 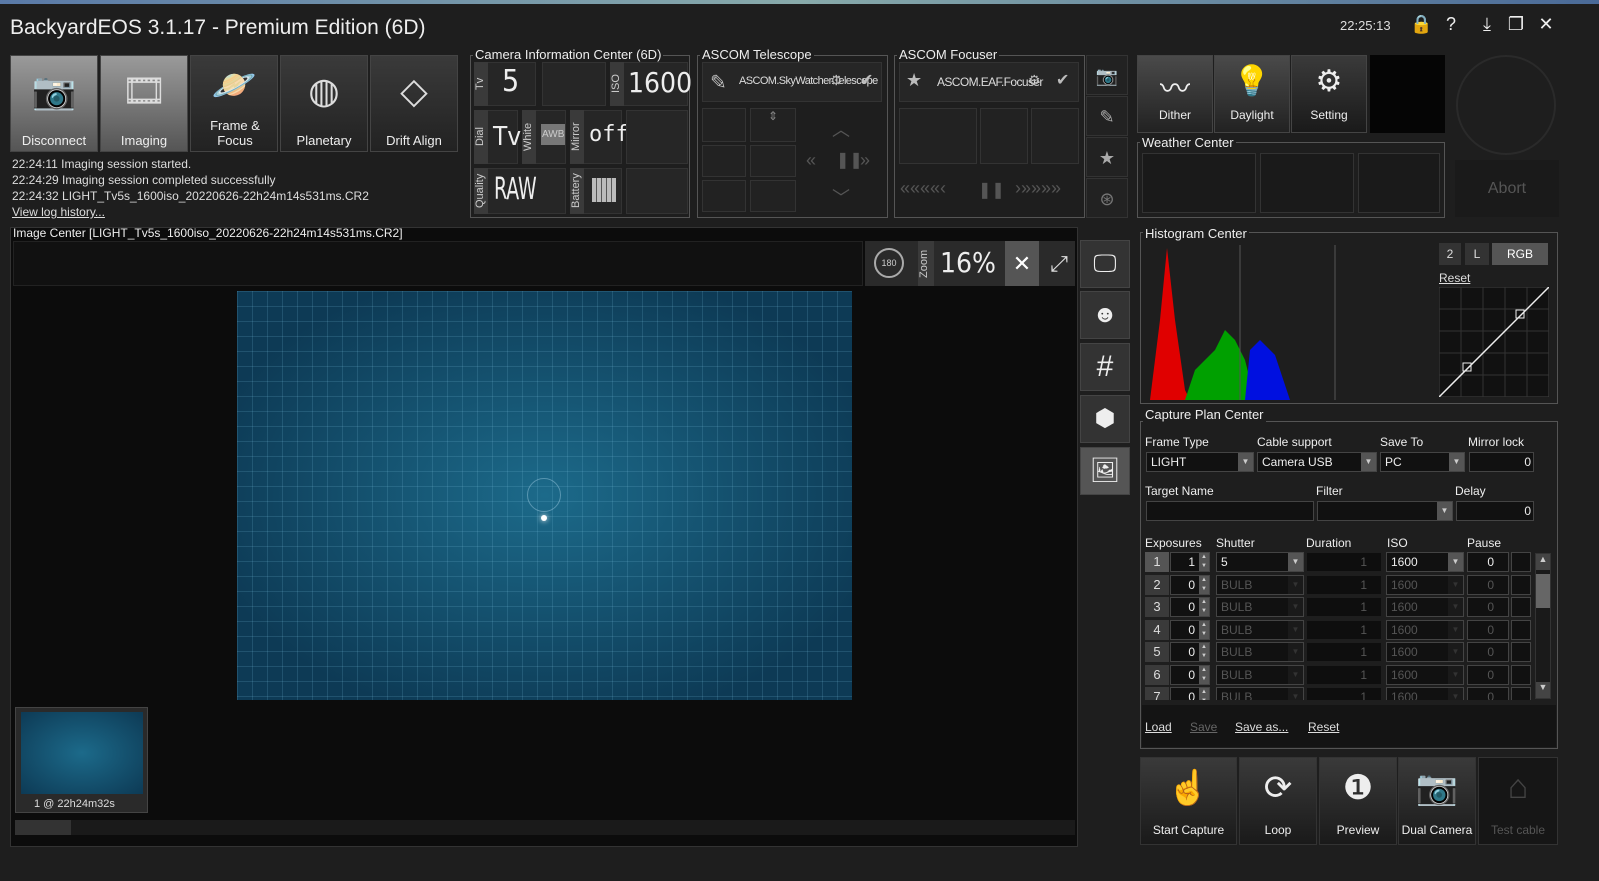 What do you see at coordinates (866, 80) in the screenshot?
I see `telescope-connect-icon: ✔` at bounding box center [866, 80].